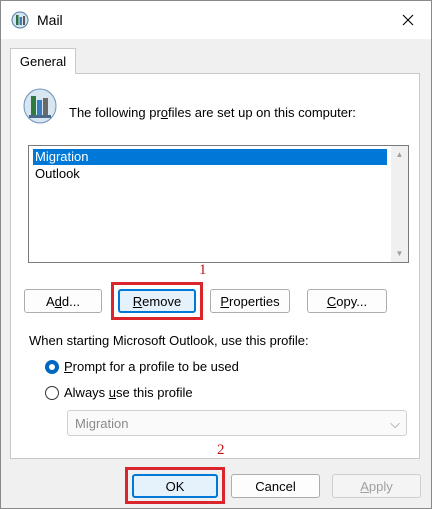 The width and height of the screenshot is (432, 509). Describe the element at coordinates (395, 423) in the screenshot. I see `chevron-down-icon: ⌵` at that location.